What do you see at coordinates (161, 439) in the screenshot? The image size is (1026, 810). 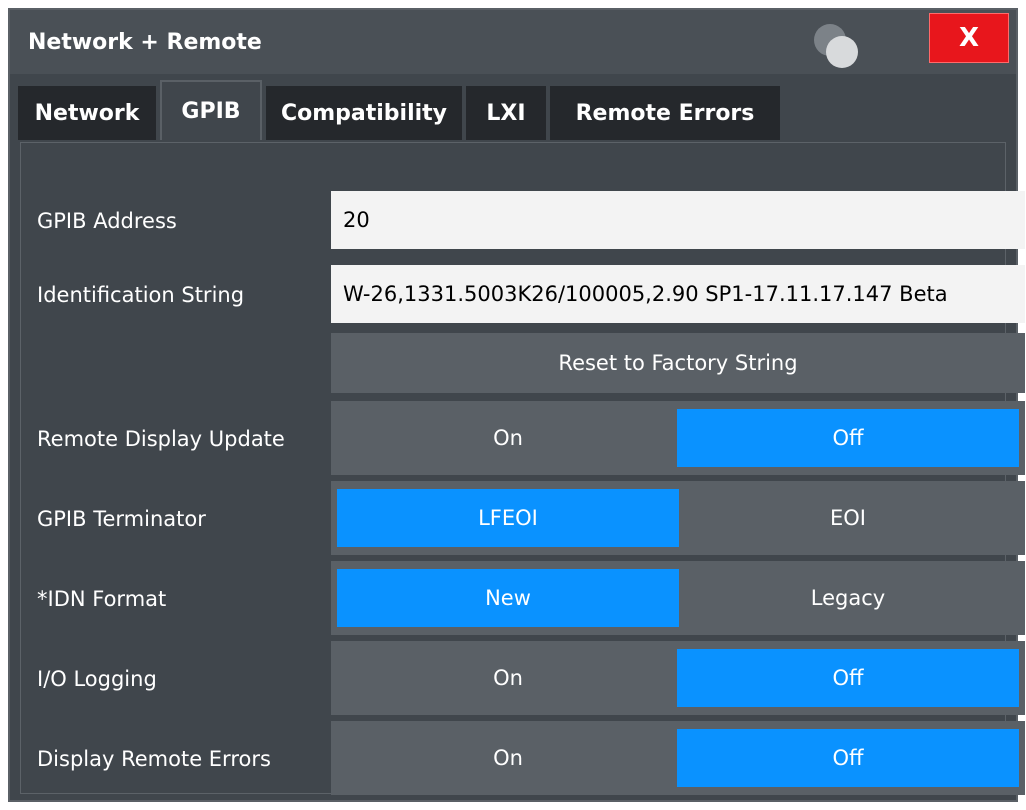 I see `remote-display-update-label: Remote Display Update` at bounding box center [161, 439].